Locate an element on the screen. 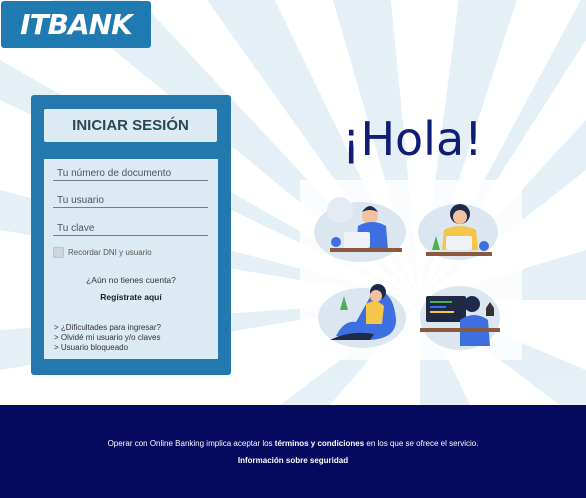 This screenshot has width=586, height=498. login-title: INICIAR SESIÓN is located at coordinates (130, 125).